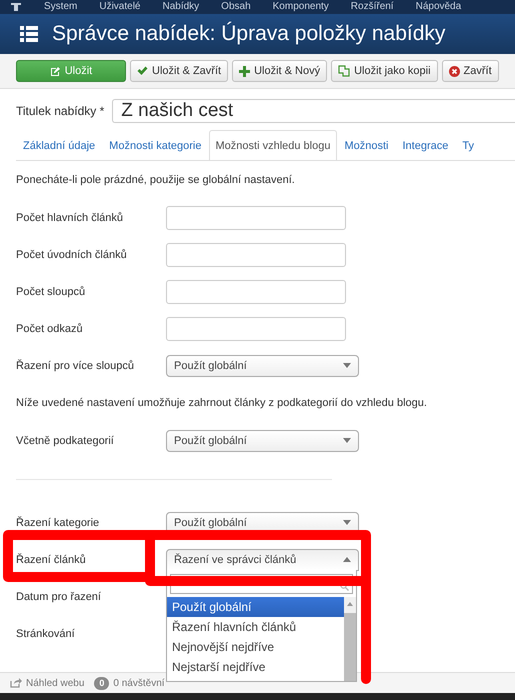 The width and height of the screenshot is (515, 700). What do you see at coordinates (249, 34) in the screenshot?
I see `page-title: Správce nabídek: Úprava položky nabídky` at bounding box center [249, 34].